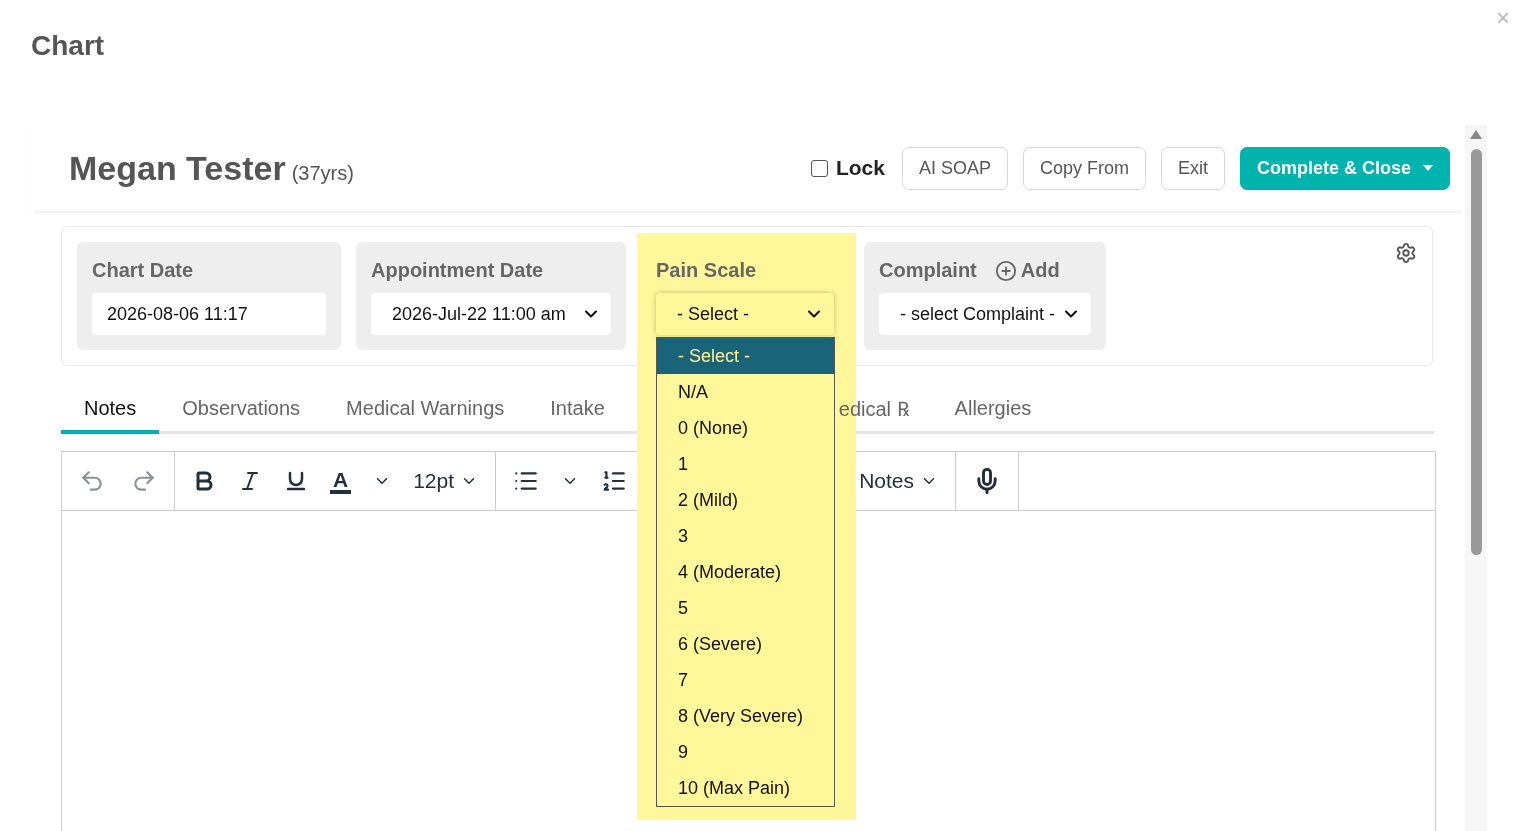 The width and height of the screenshot is (1522, 831). Describe the element at coordinates (993, 410) in the screenshot. I see `tab: Allergies` at that location.